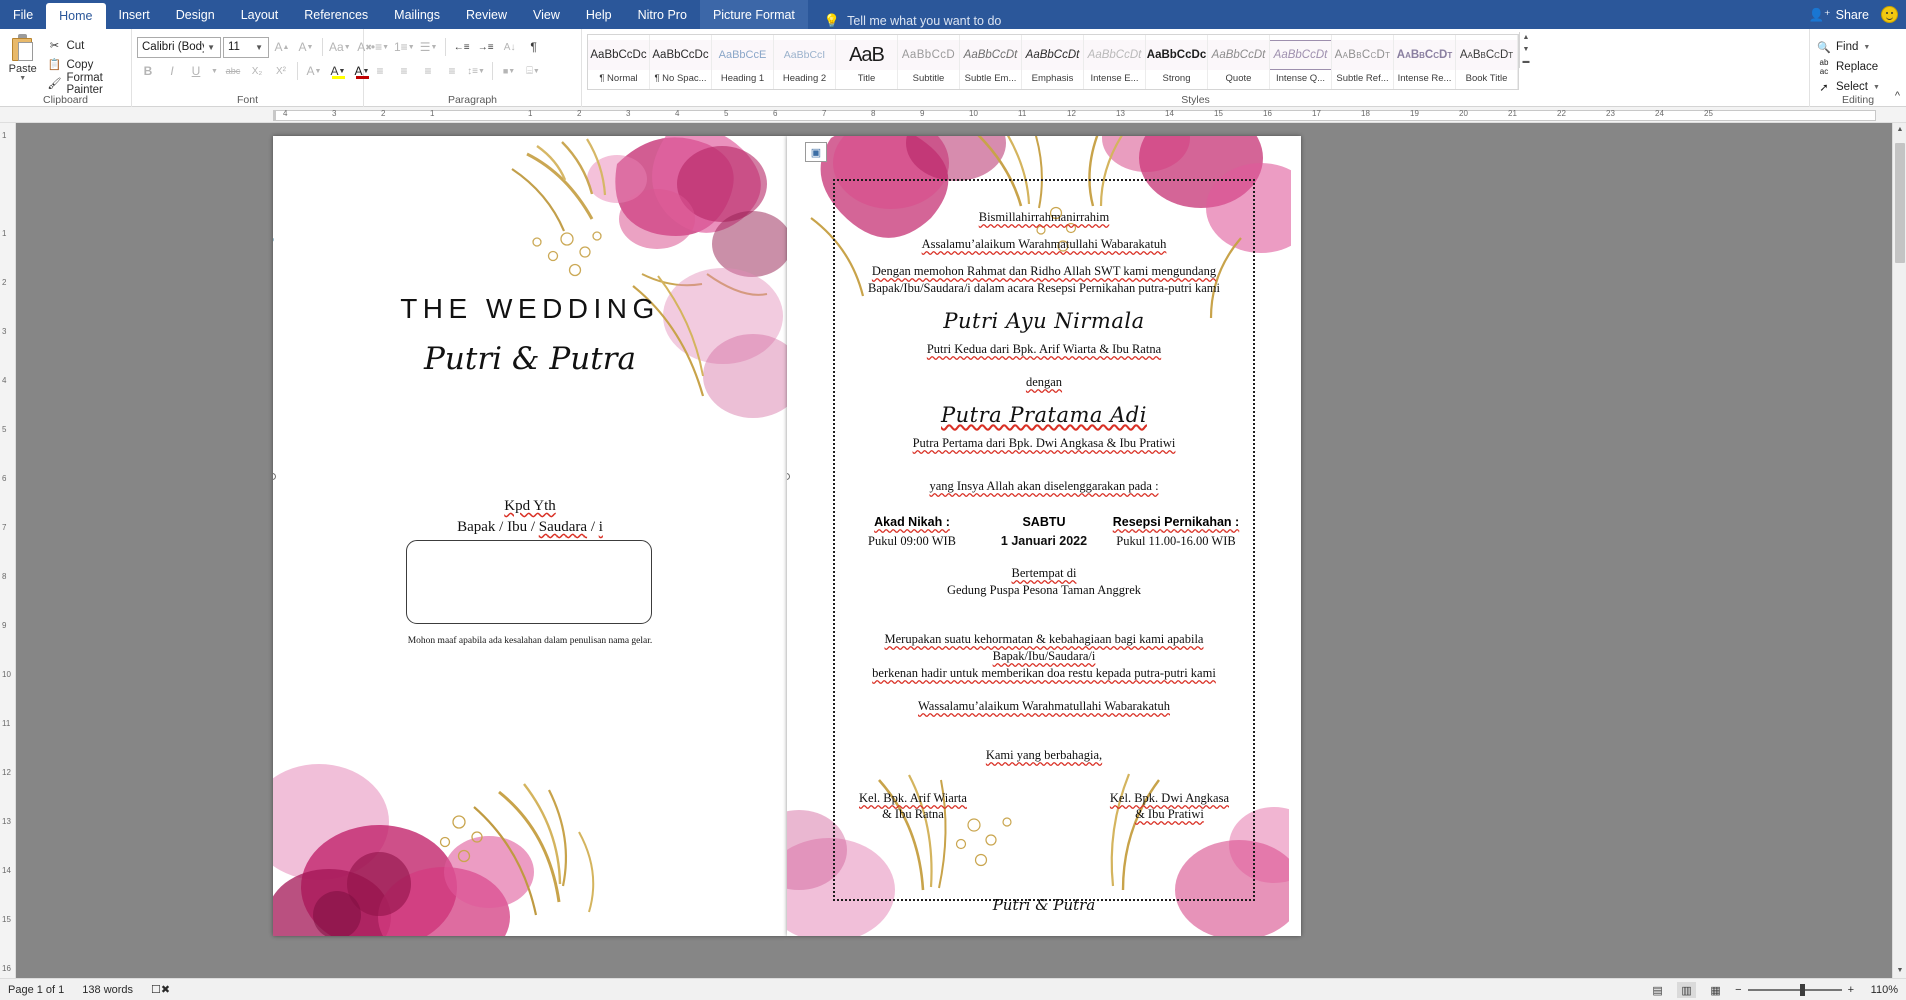  I want to click on shrink-font-button: A ▼, so click(306, 47).